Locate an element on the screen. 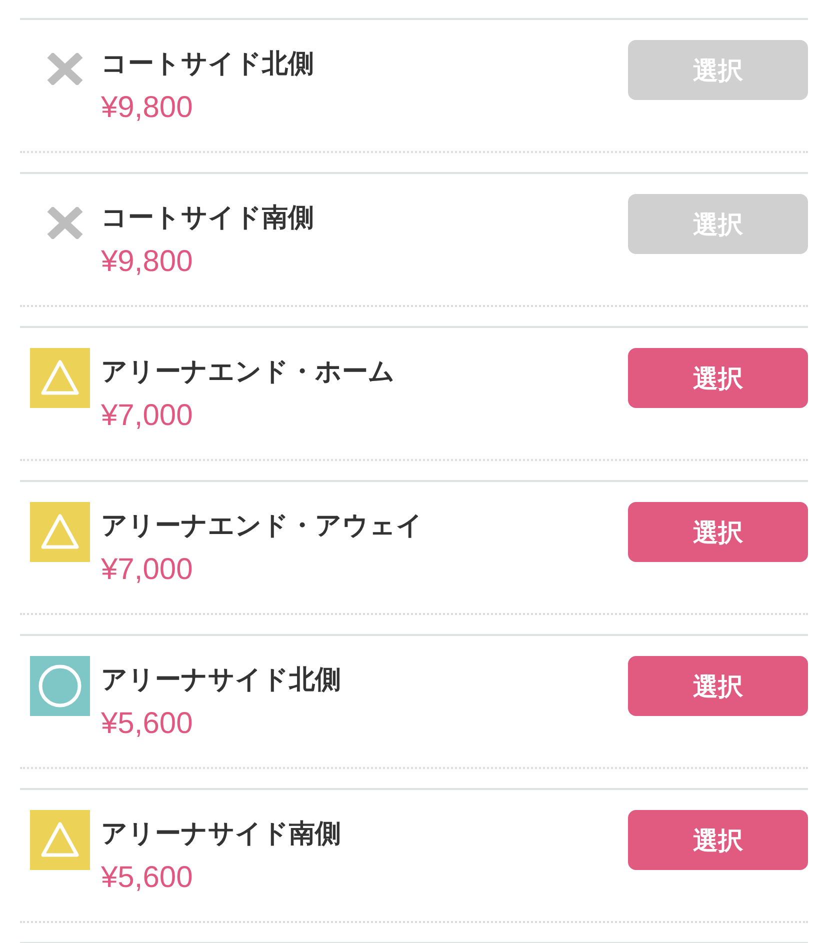 The image size is (828, 943). seat-name: アリーナエンド・アウェイ is located at coordinates (262, 526).